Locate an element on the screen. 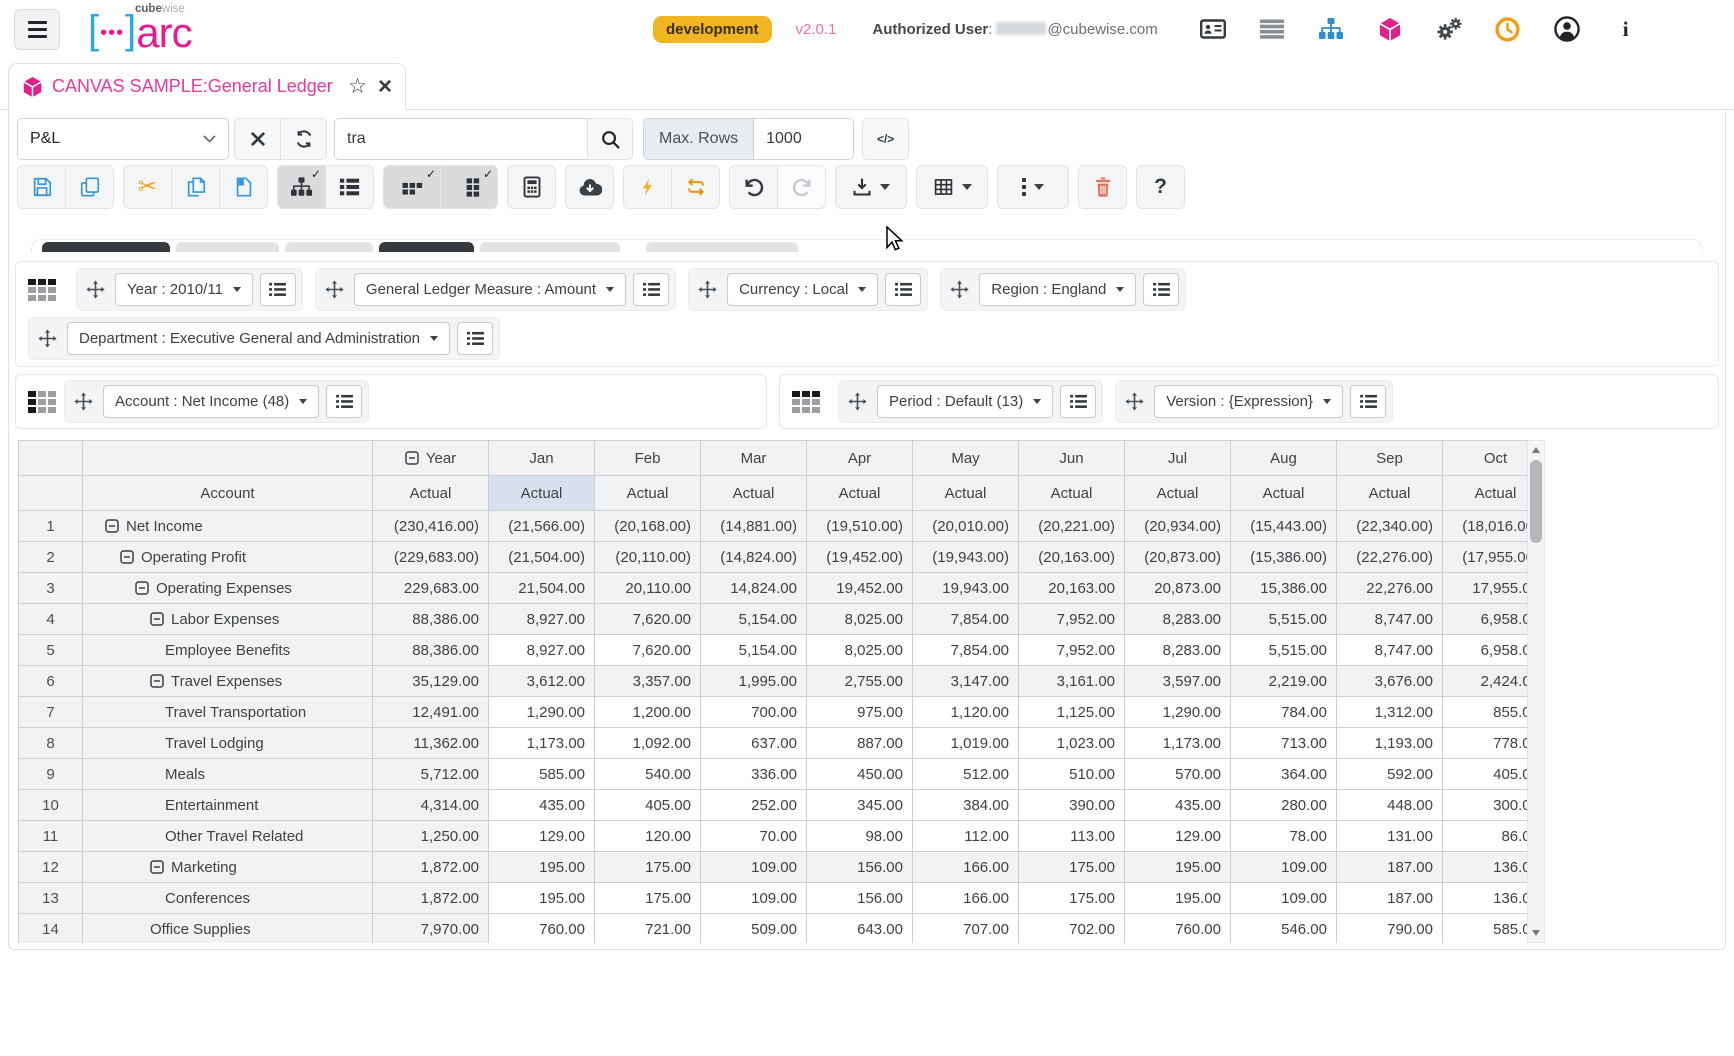 Image resolution: width=1734 pixels, height=1056 pixels. list-icon is located at coordinates (1272, 29).